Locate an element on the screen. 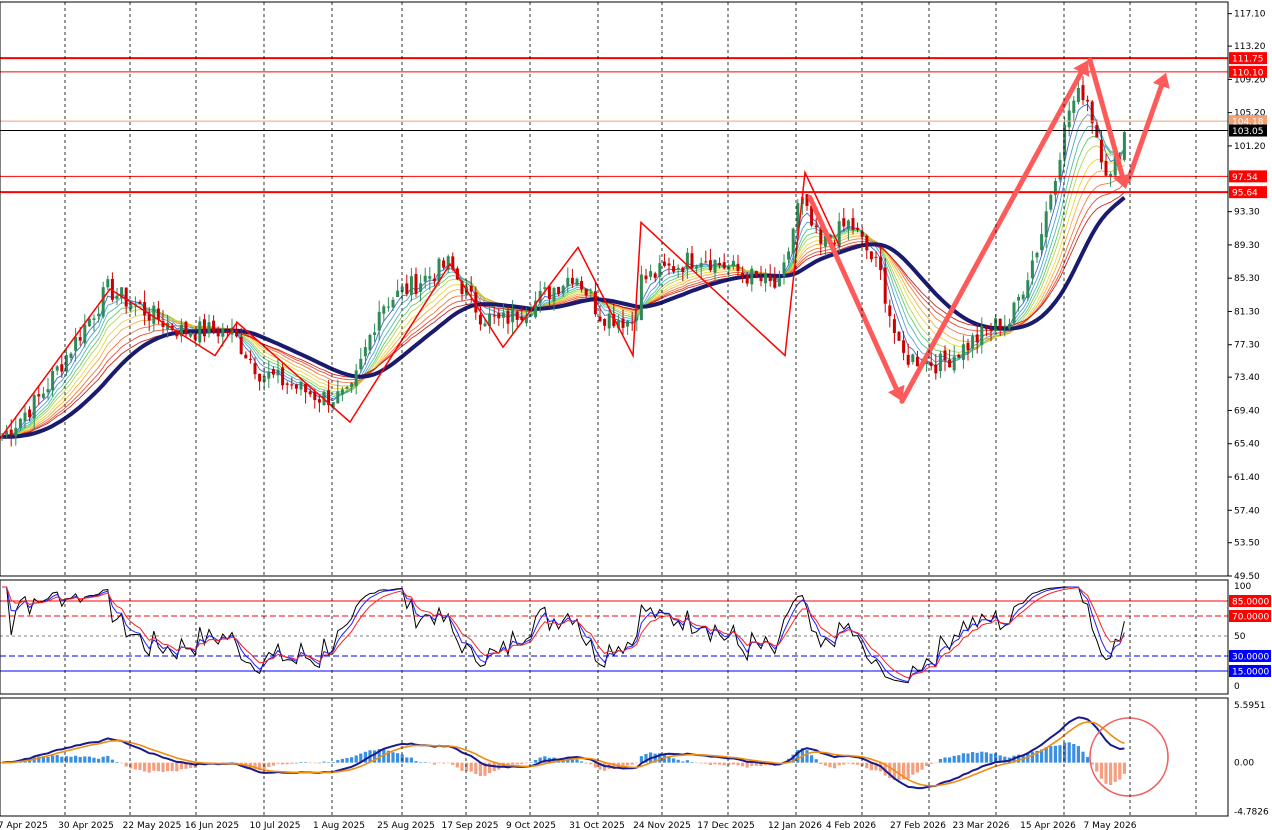  x-tick-label: 12 Jan 2026 is located at coordinates (795, 825).